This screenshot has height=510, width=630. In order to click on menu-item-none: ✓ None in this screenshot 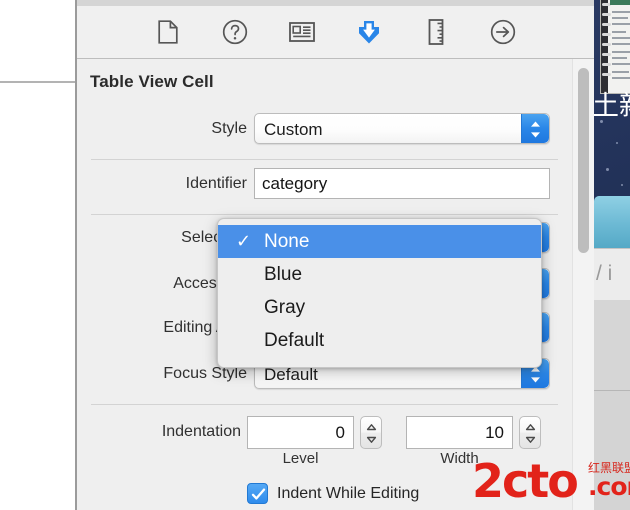, I will do `click(379, 241)`.